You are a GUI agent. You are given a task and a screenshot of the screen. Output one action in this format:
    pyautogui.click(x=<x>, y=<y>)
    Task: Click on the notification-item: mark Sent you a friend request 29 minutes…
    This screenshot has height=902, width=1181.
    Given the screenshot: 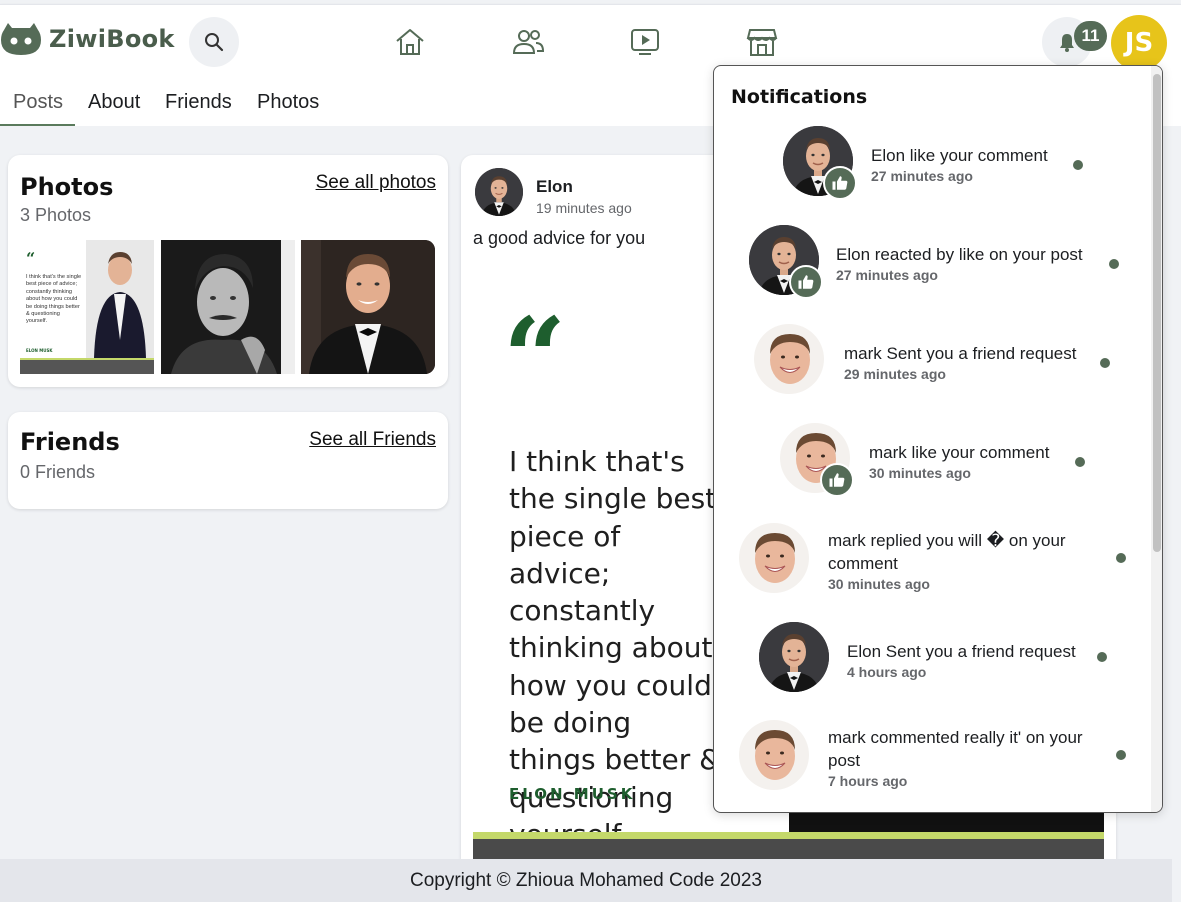 What is the action you would take?
    pyautogui.click(x=932, y=367)
    